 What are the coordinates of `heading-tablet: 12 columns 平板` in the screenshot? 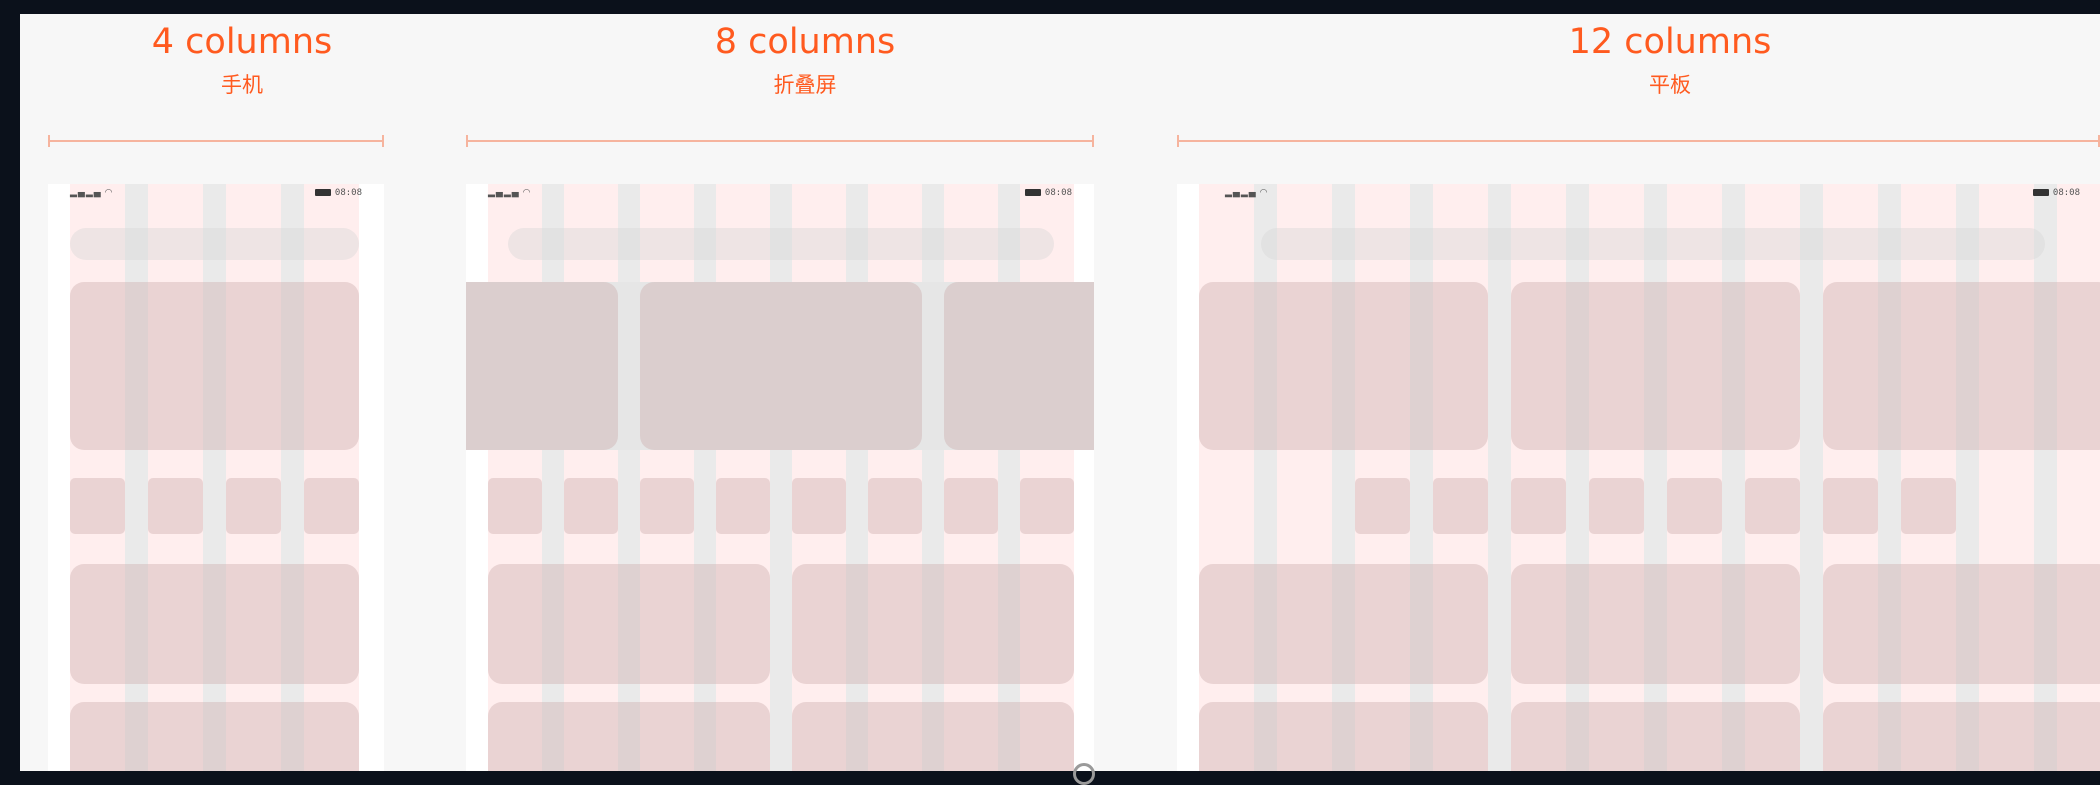 It's located at (1670, 60).